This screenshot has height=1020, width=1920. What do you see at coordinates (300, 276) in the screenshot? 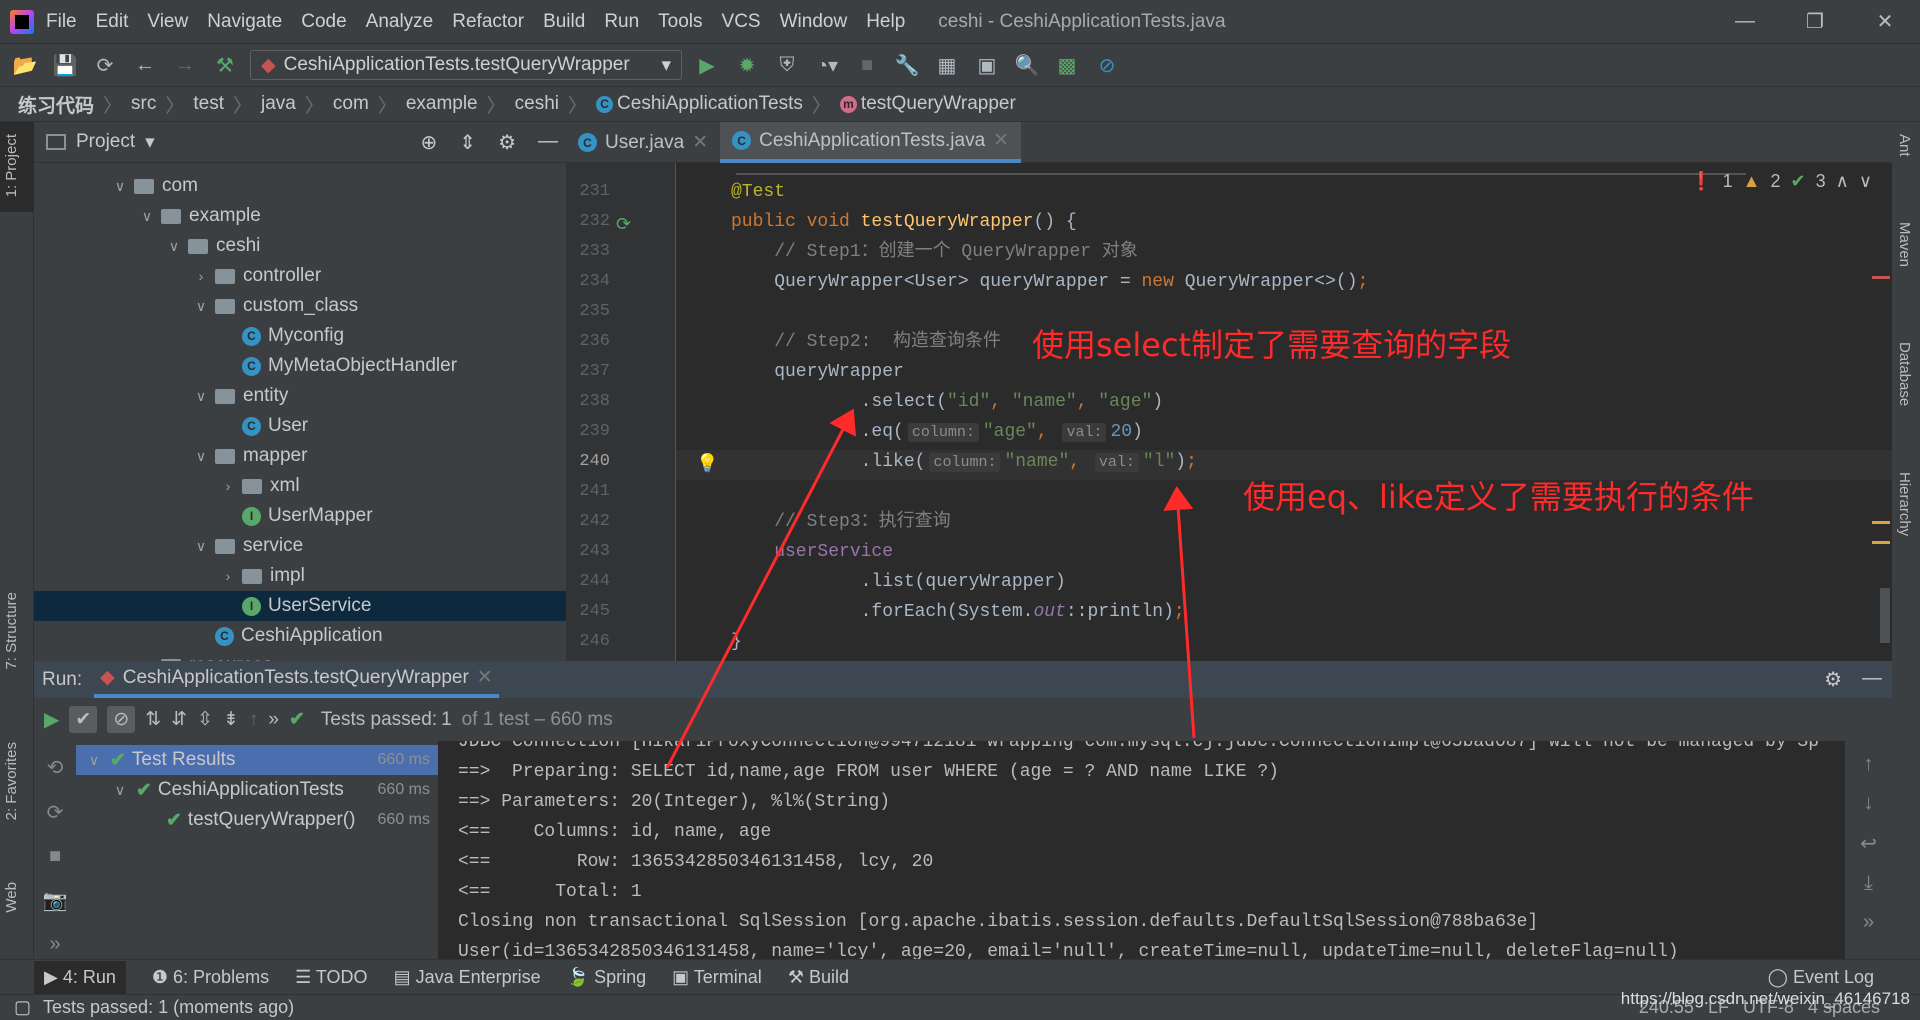
I see `tree-item-controller: › controller` at bounding box center [300, 276].